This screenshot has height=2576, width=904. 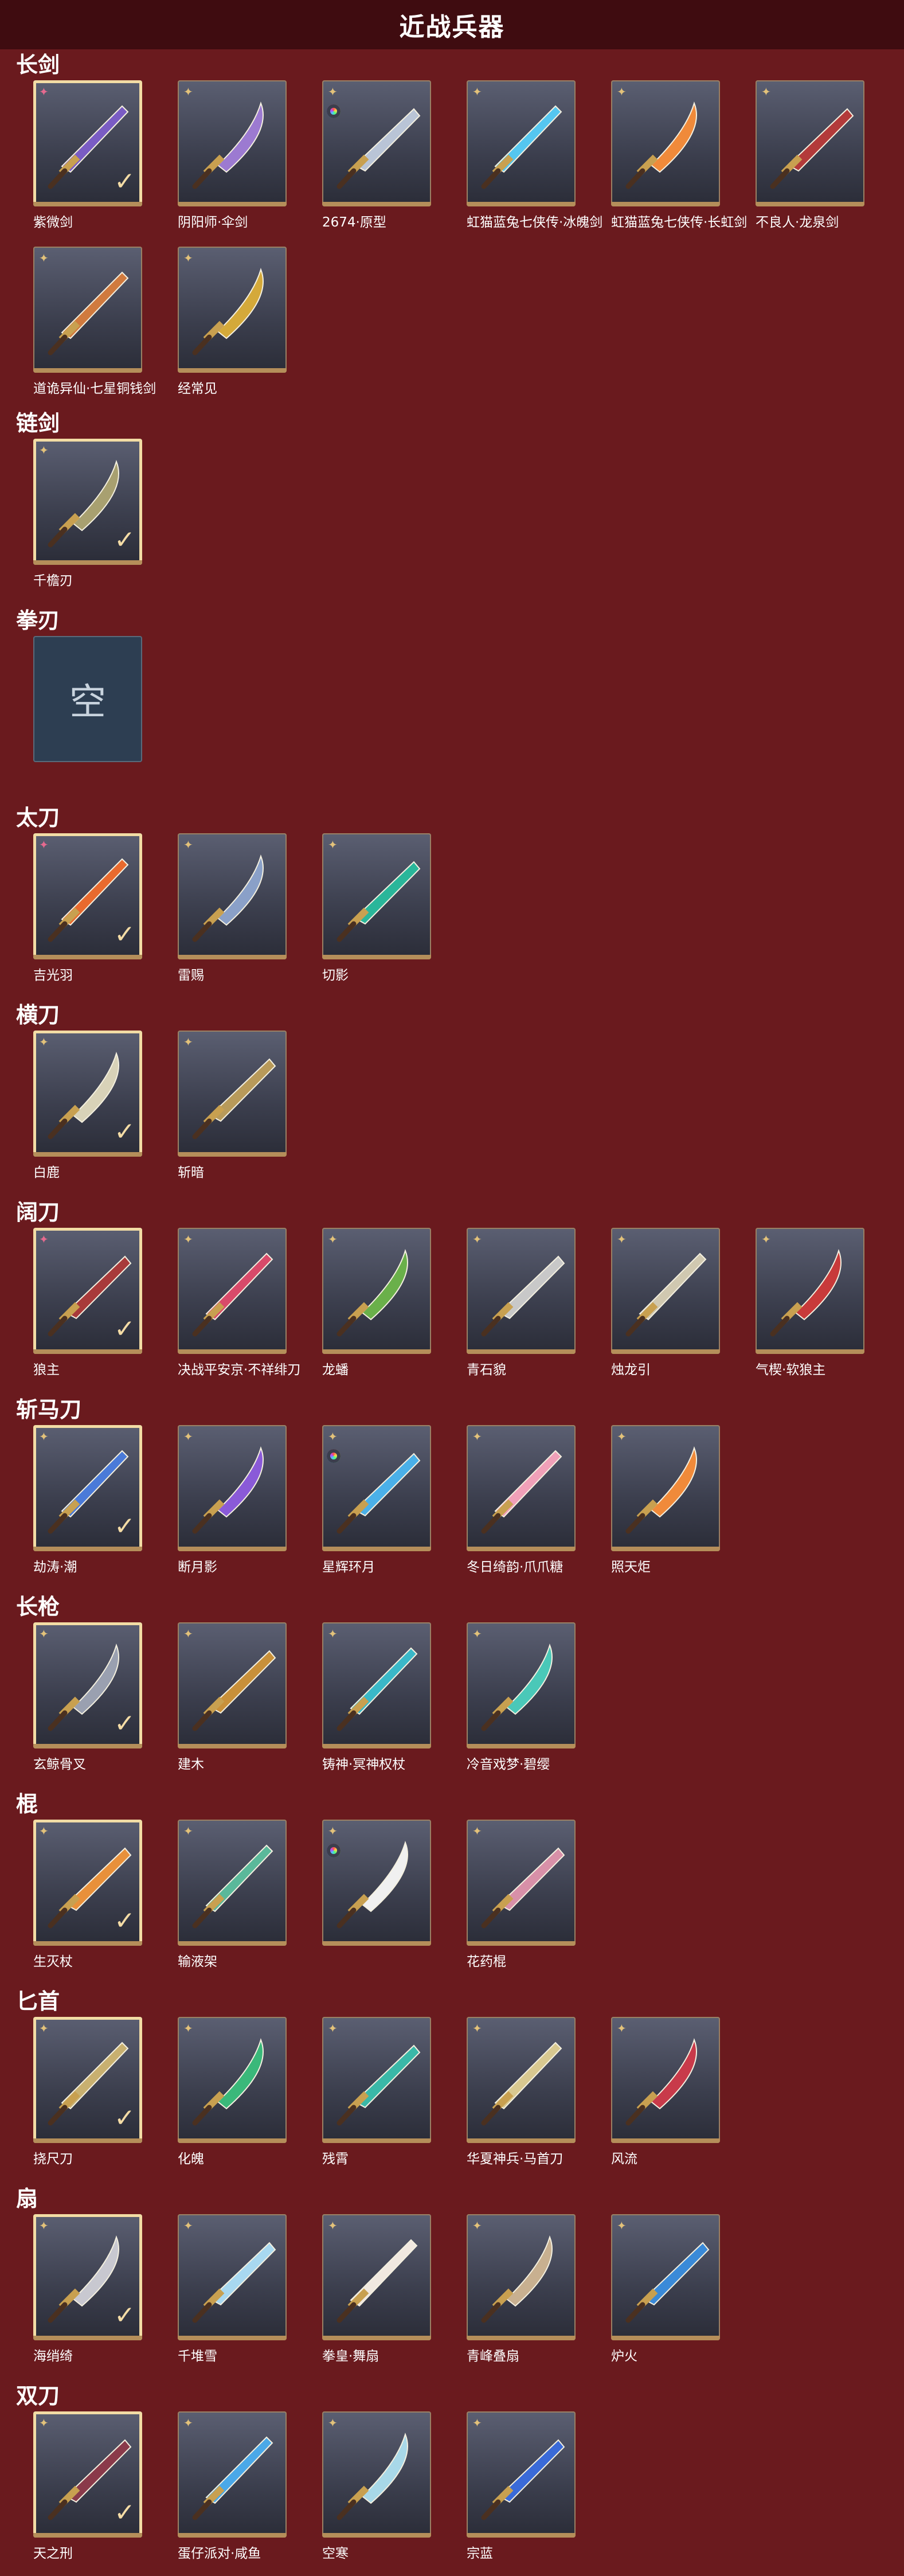 I want to click on weapon-card: ✦ 雷赐, so click(x=250, y=908).